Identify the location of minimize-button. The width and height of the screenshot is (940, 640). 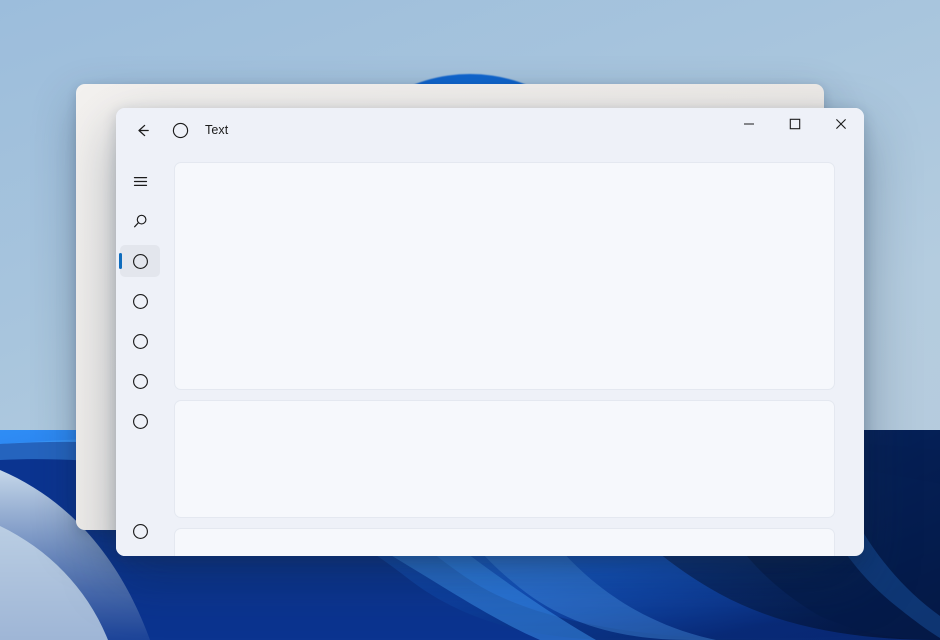
(749, 125).